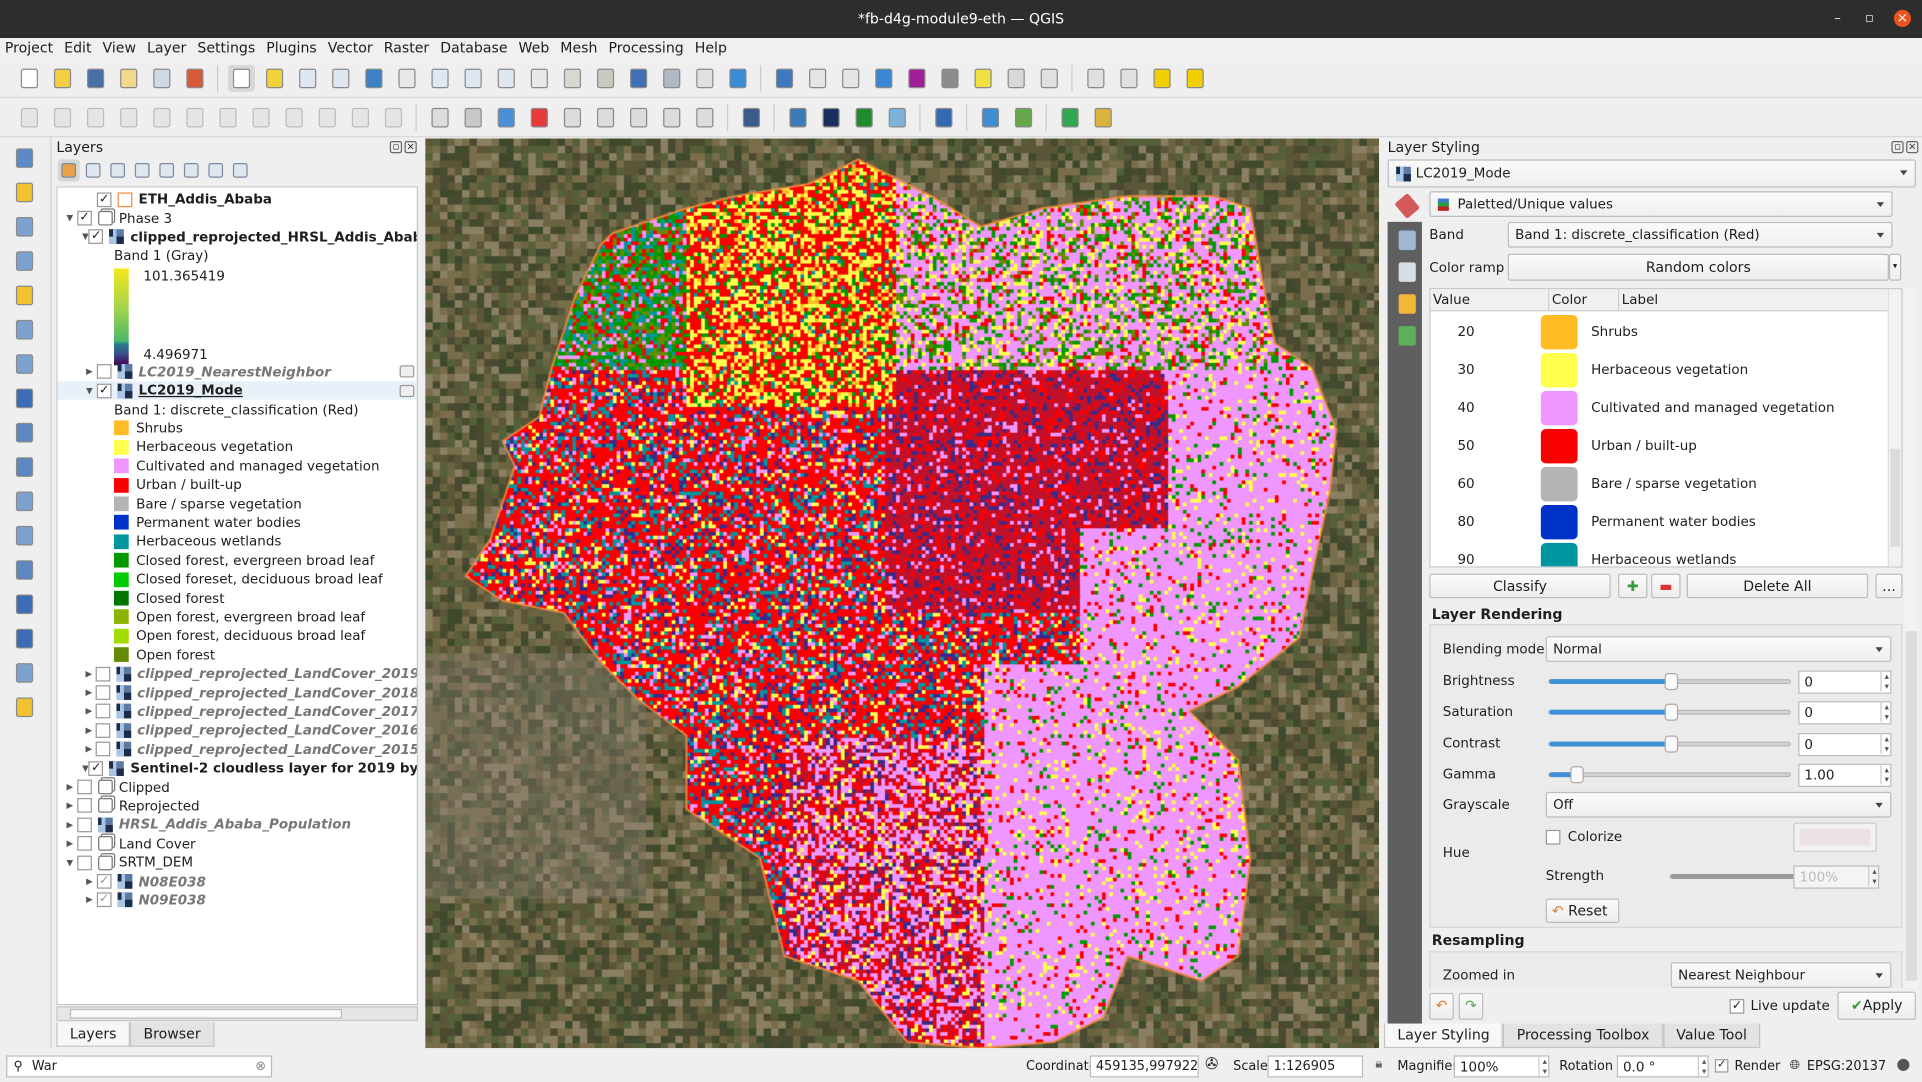  Describe the element at coordinates (797, 117) in the screenshot. I see `python-console-button` at that location.